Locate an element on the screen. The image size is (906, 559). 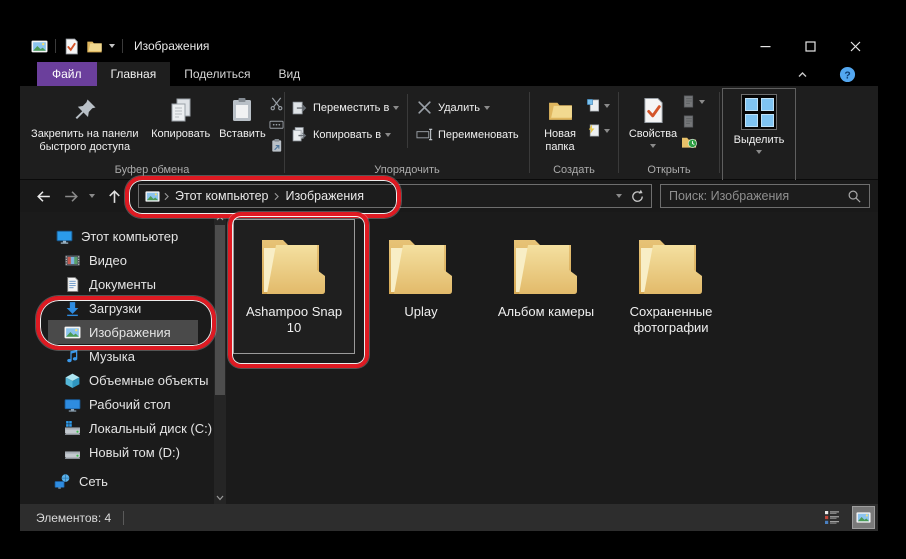
tab-view: Вид is located at coordinates (289, 74).